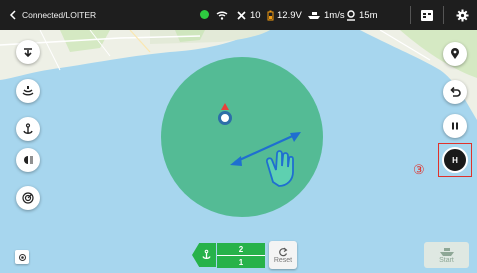 The image size is (477, 273). I want to click on boat-heading-icon, so click(225, 106).